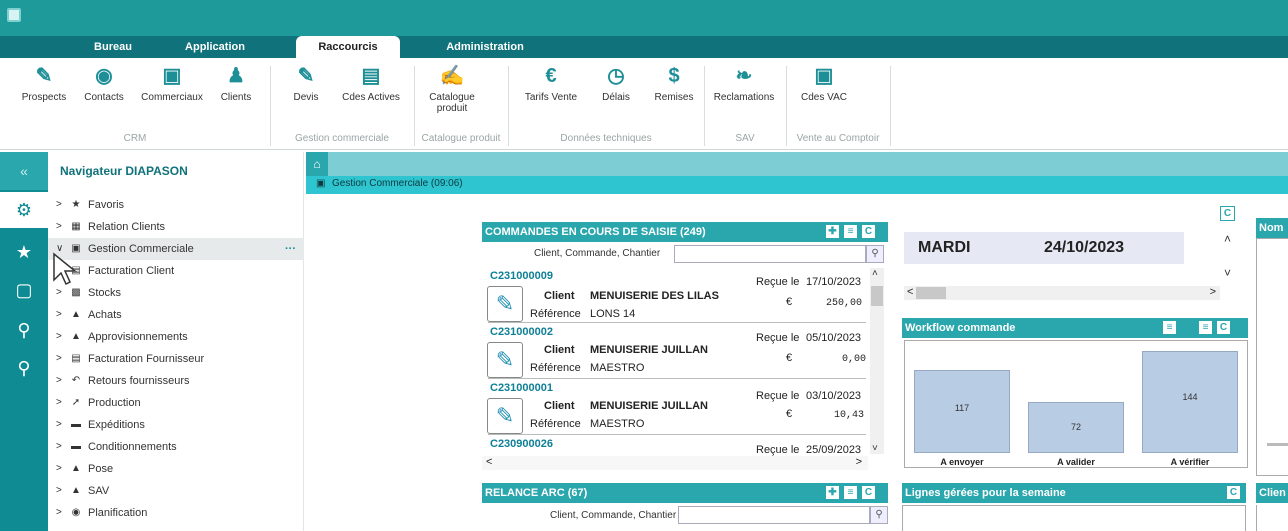  I want to click on nav-item-achats: > ▲ Achats, so click(176, 315).